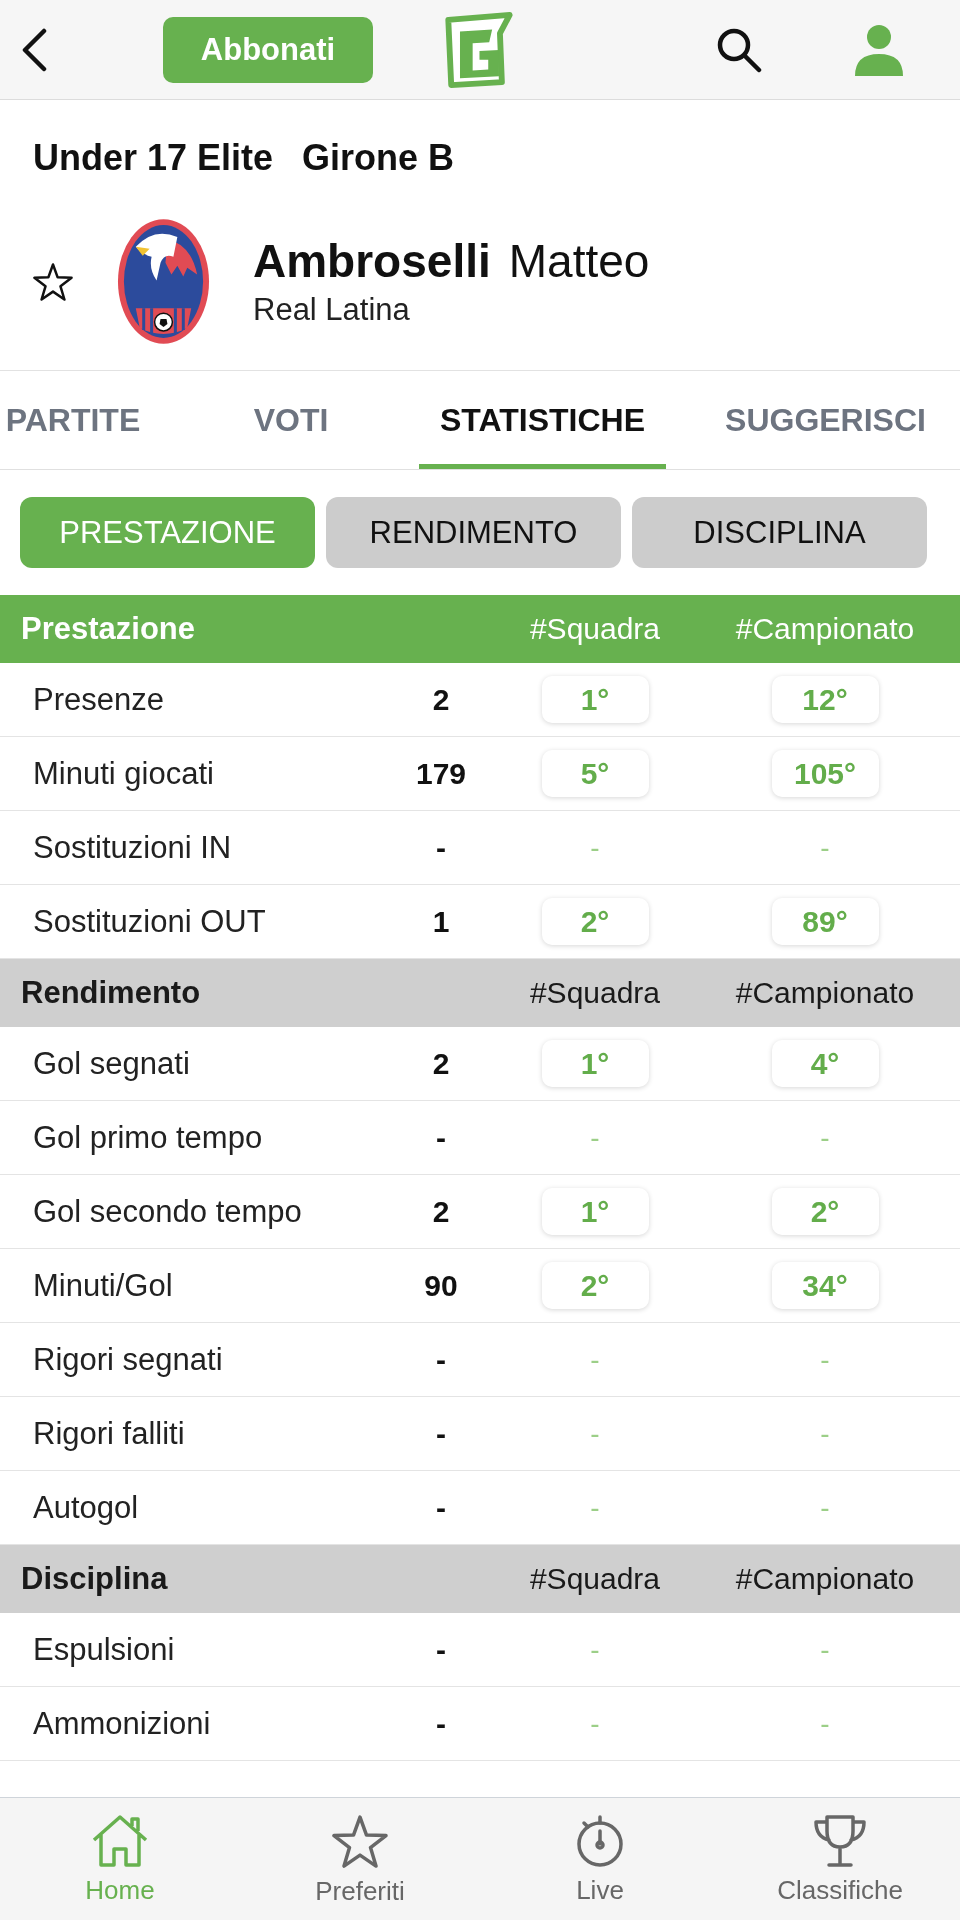 Image resolution: width=960 pixels, height=1920 pixels. I want to click on stopwatch-icon, so click(600, 1841).